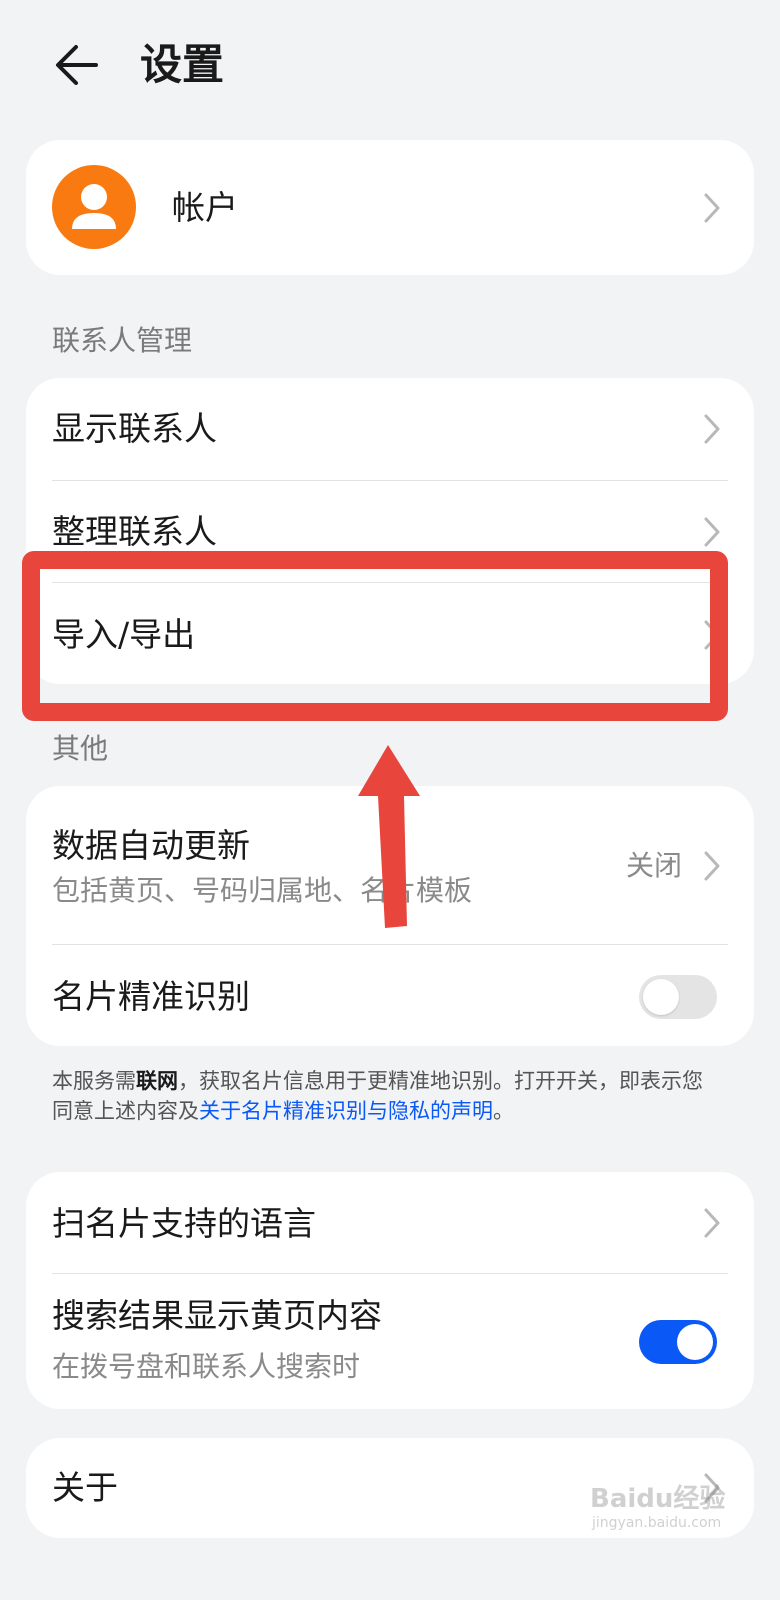  Describe the element at coordinates (205, 207) in the screenshot. I see `account-label: 帐户` at that location.